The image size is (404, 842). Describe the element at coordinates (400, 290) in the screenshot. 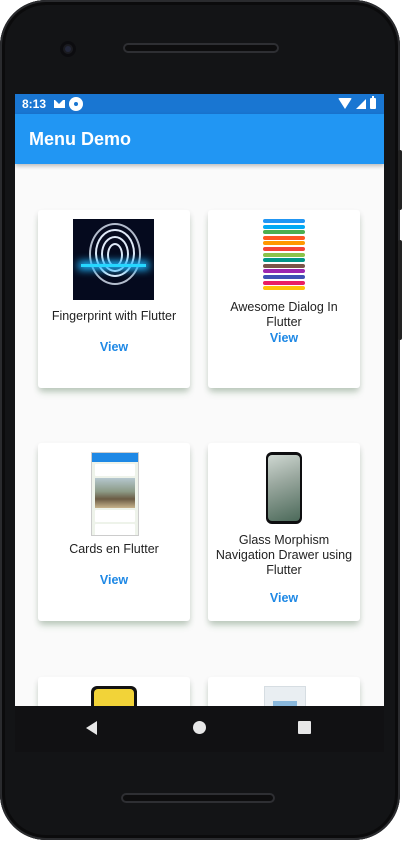

I see `volume-button` at that location.